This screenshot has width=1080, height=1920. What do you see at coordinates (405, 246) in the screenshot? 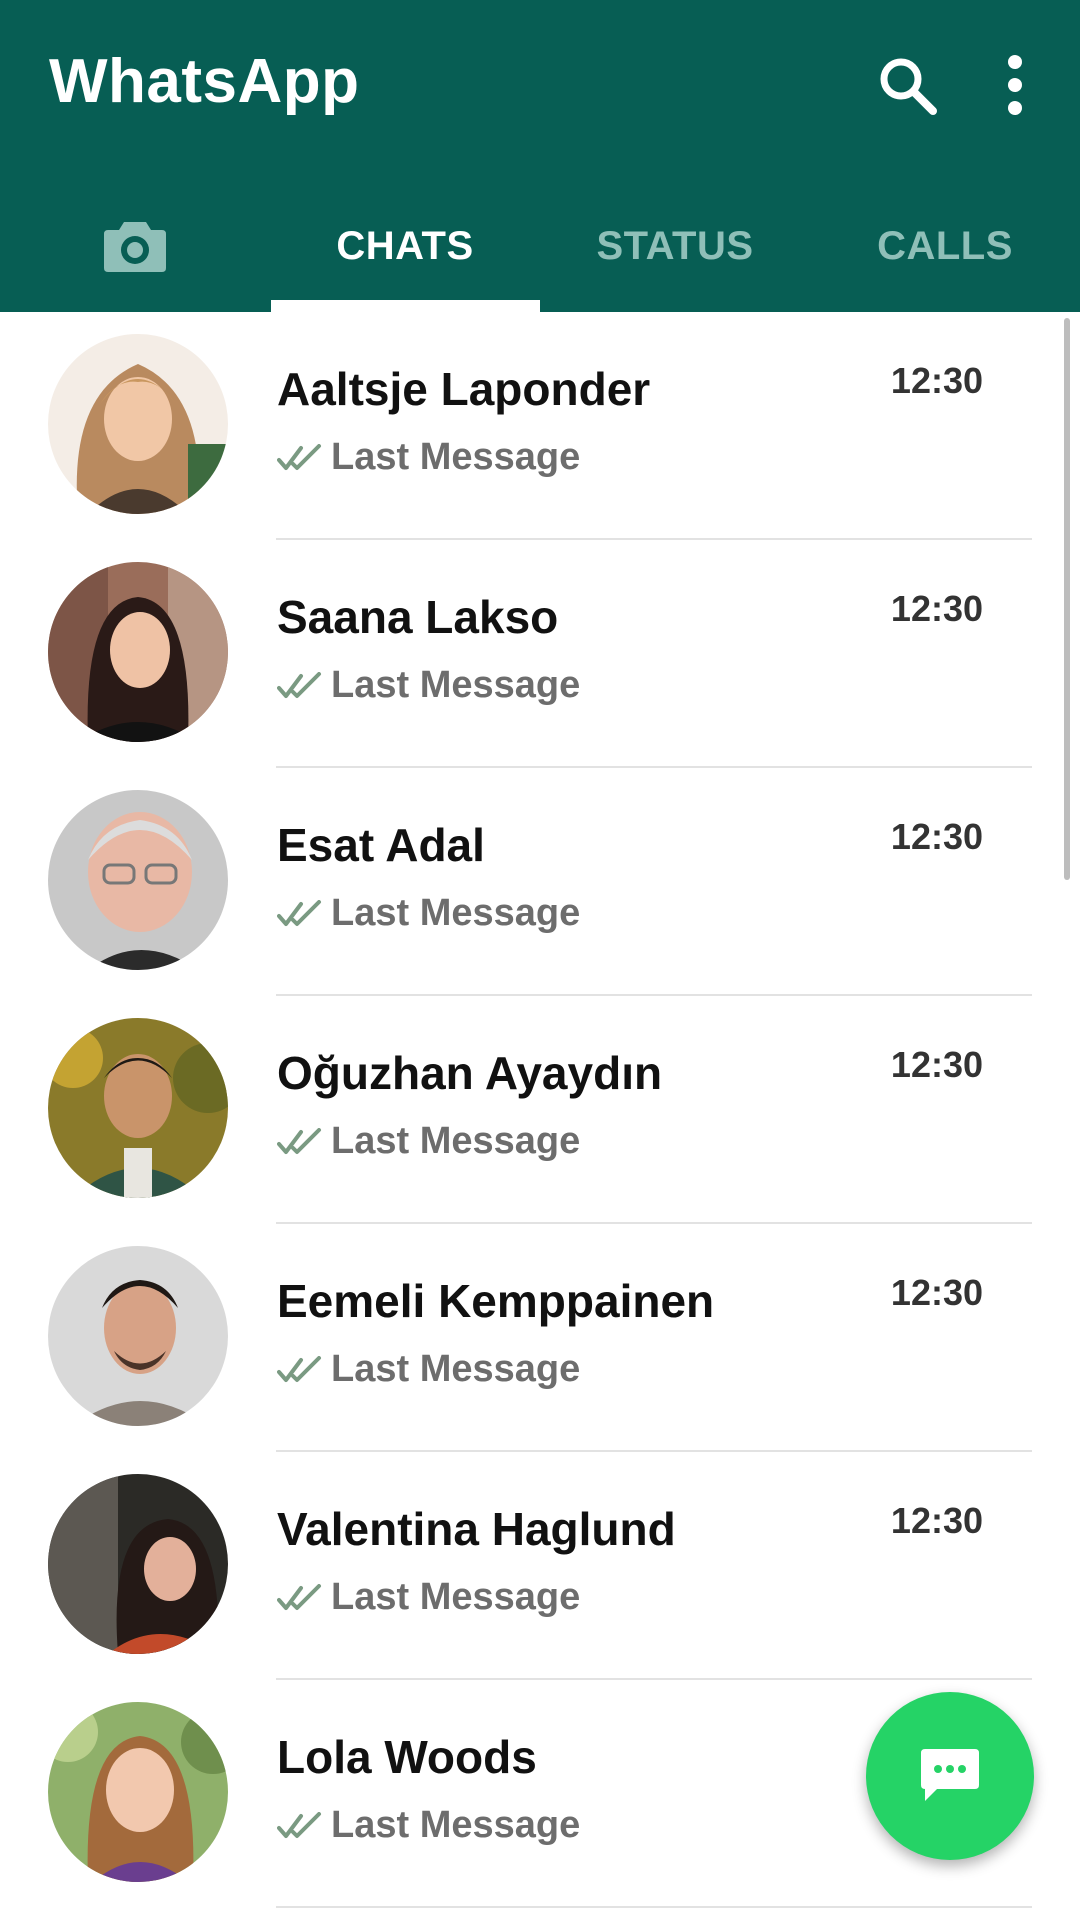
I see `tab-chats: CHATS` at bounding box center [405, 246].